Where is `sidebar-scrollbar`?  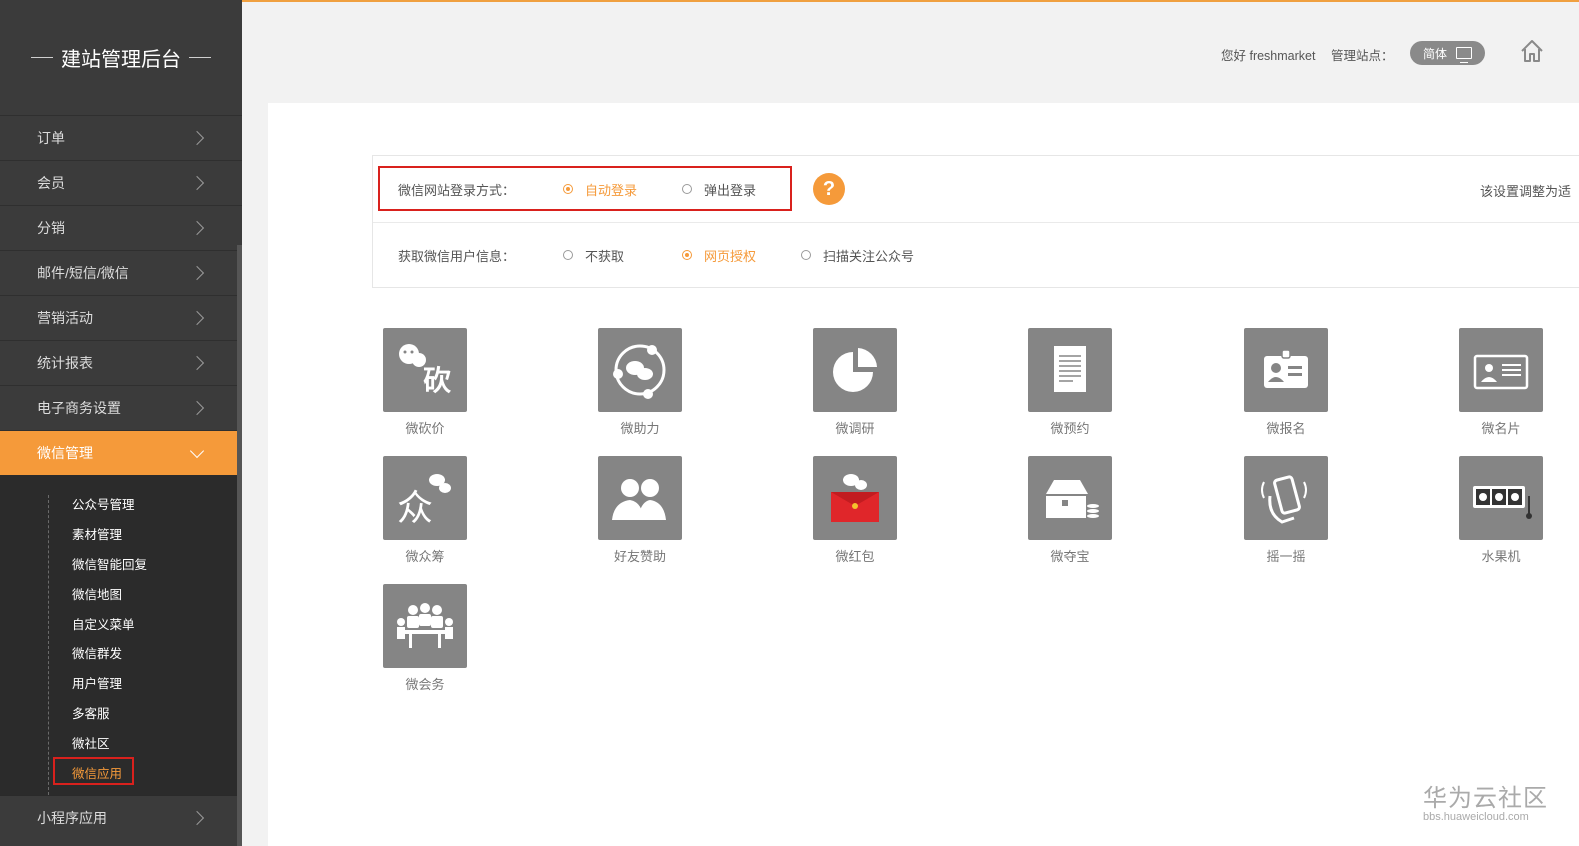 sidebar-scrollbar is located at coordinates (239, 545).